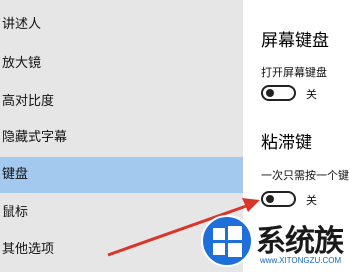  What do you see at coordinates (311, 94) in the screenshot?
I see `onscreen-keyboard-state: 关` at bounding box center [311, 94].